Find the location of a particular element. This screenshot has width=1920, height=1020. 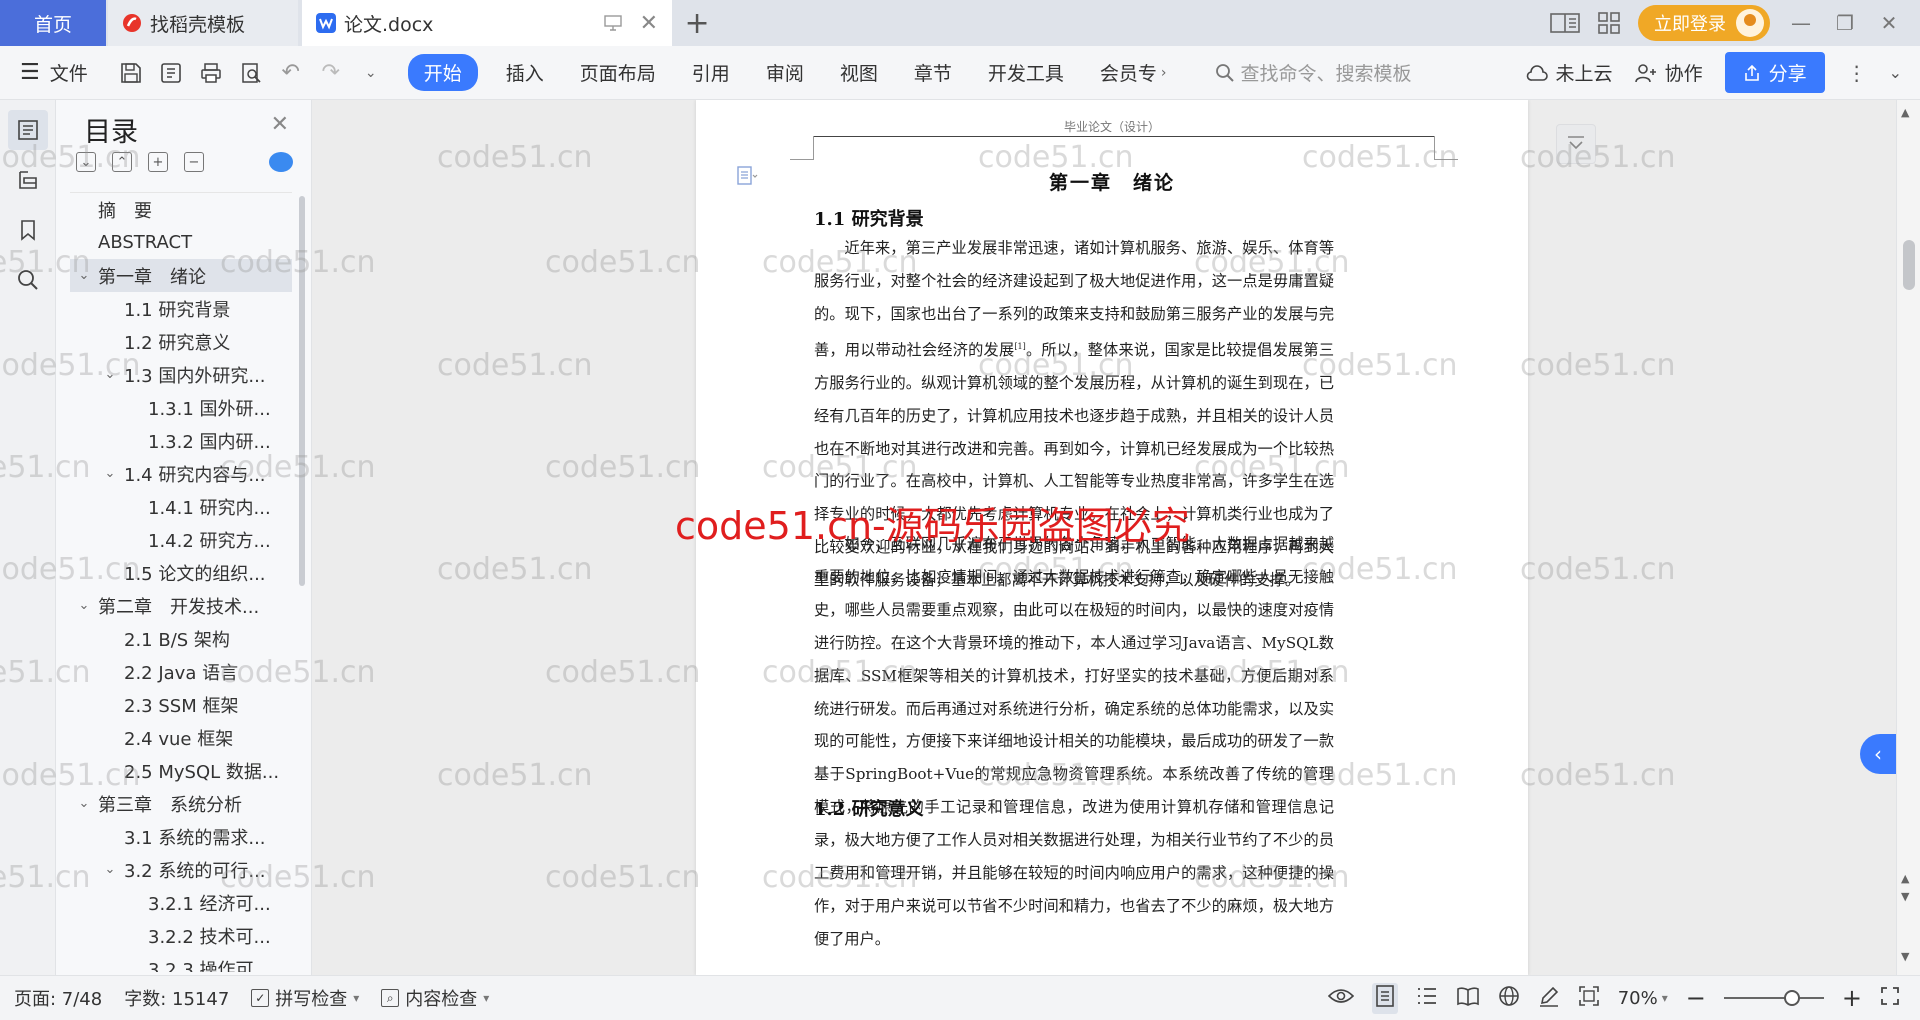

outline-view-icon is located at coordinates (1427, 998).